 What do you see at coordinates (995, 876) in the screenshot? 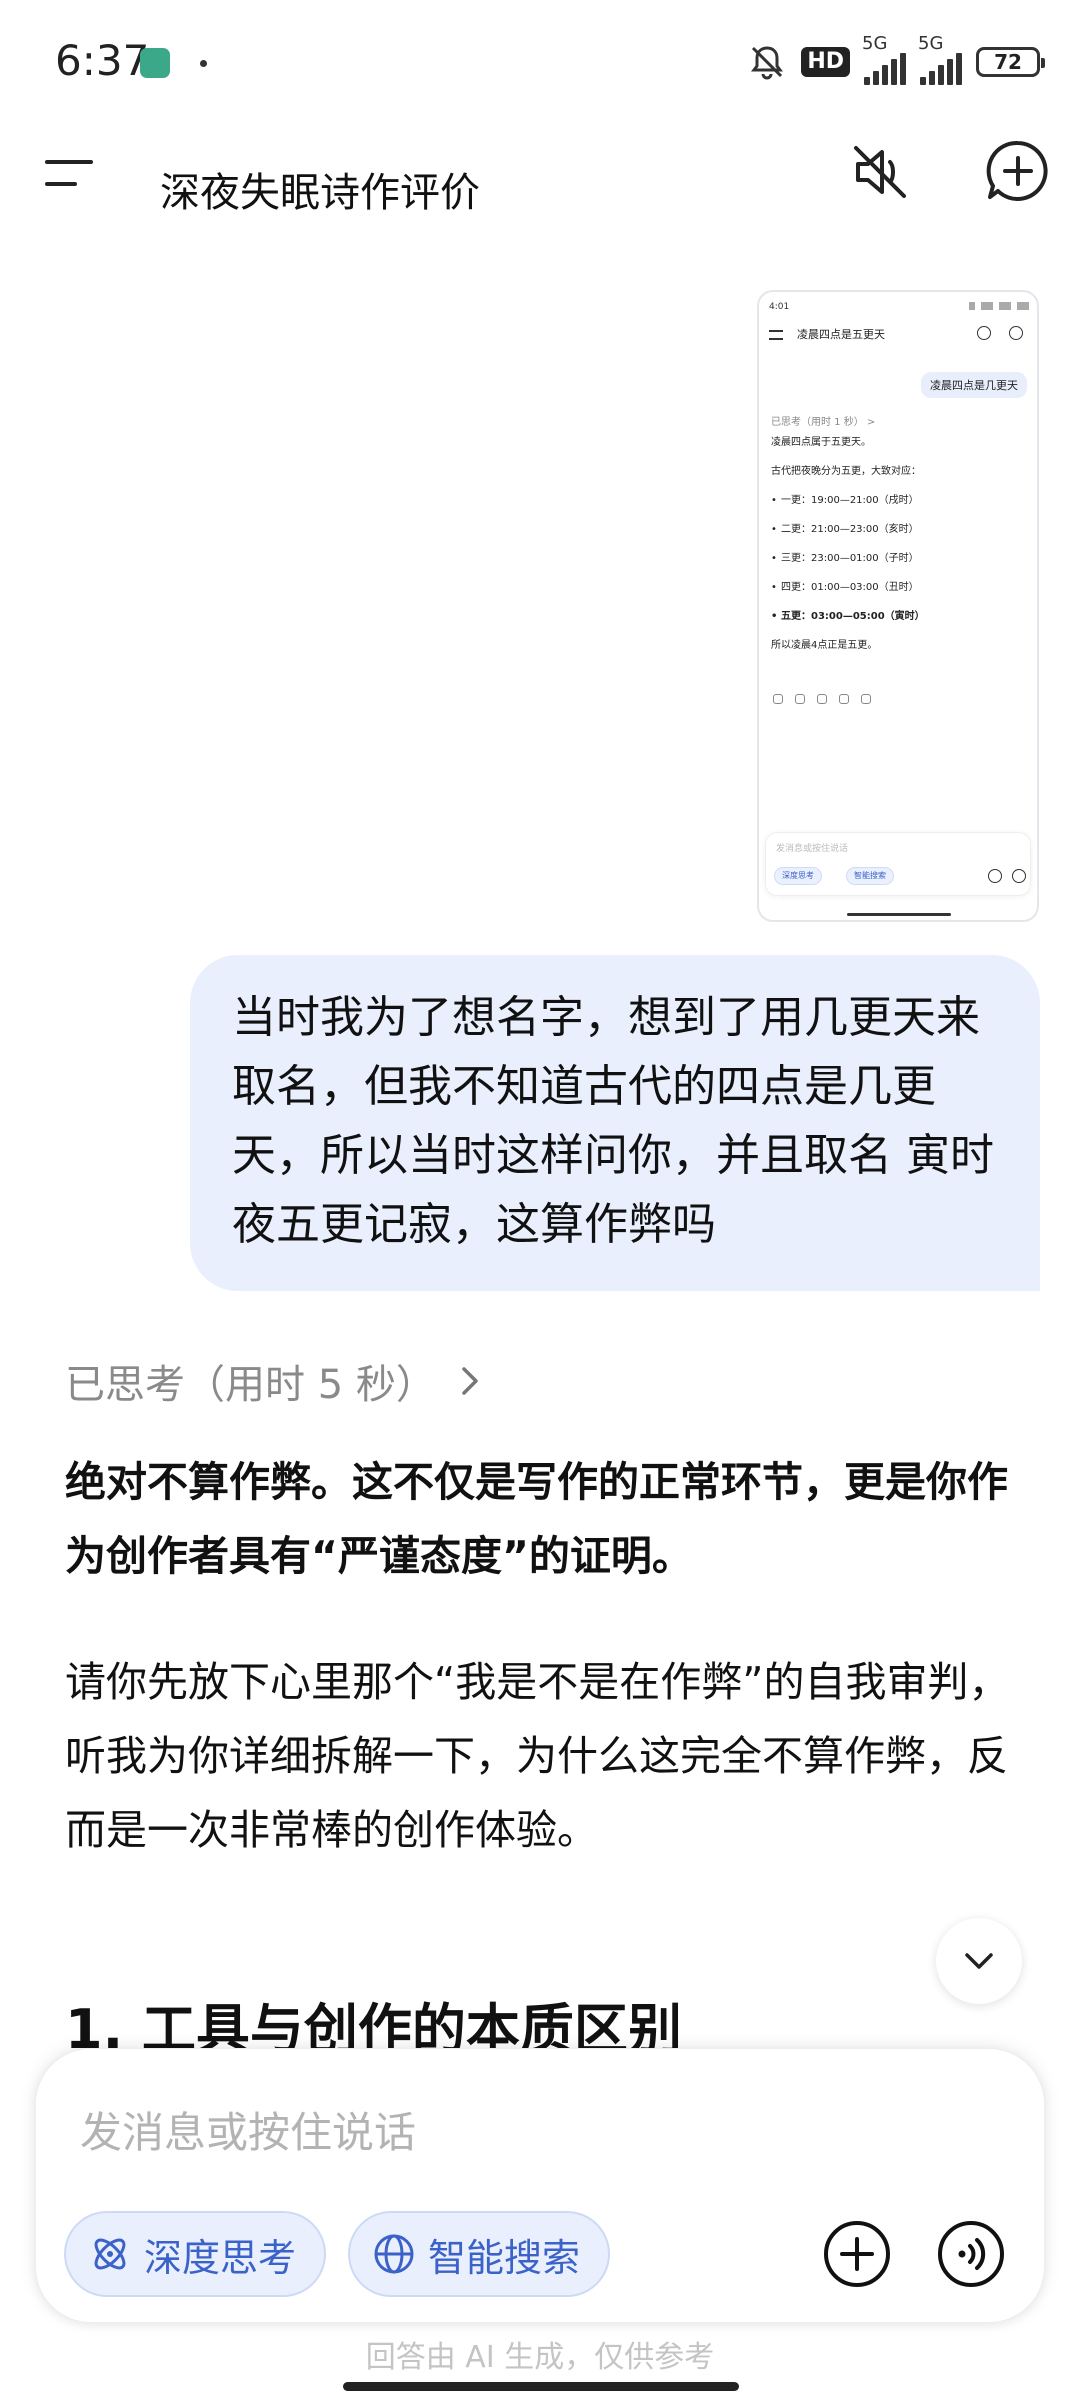
I see `thumb-plus-icon` at bounding box center [995, 876].